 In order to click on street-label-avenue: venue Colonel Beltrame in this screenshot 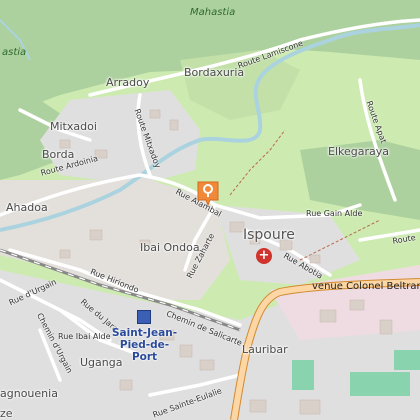, I will do `click(366, 286)`.